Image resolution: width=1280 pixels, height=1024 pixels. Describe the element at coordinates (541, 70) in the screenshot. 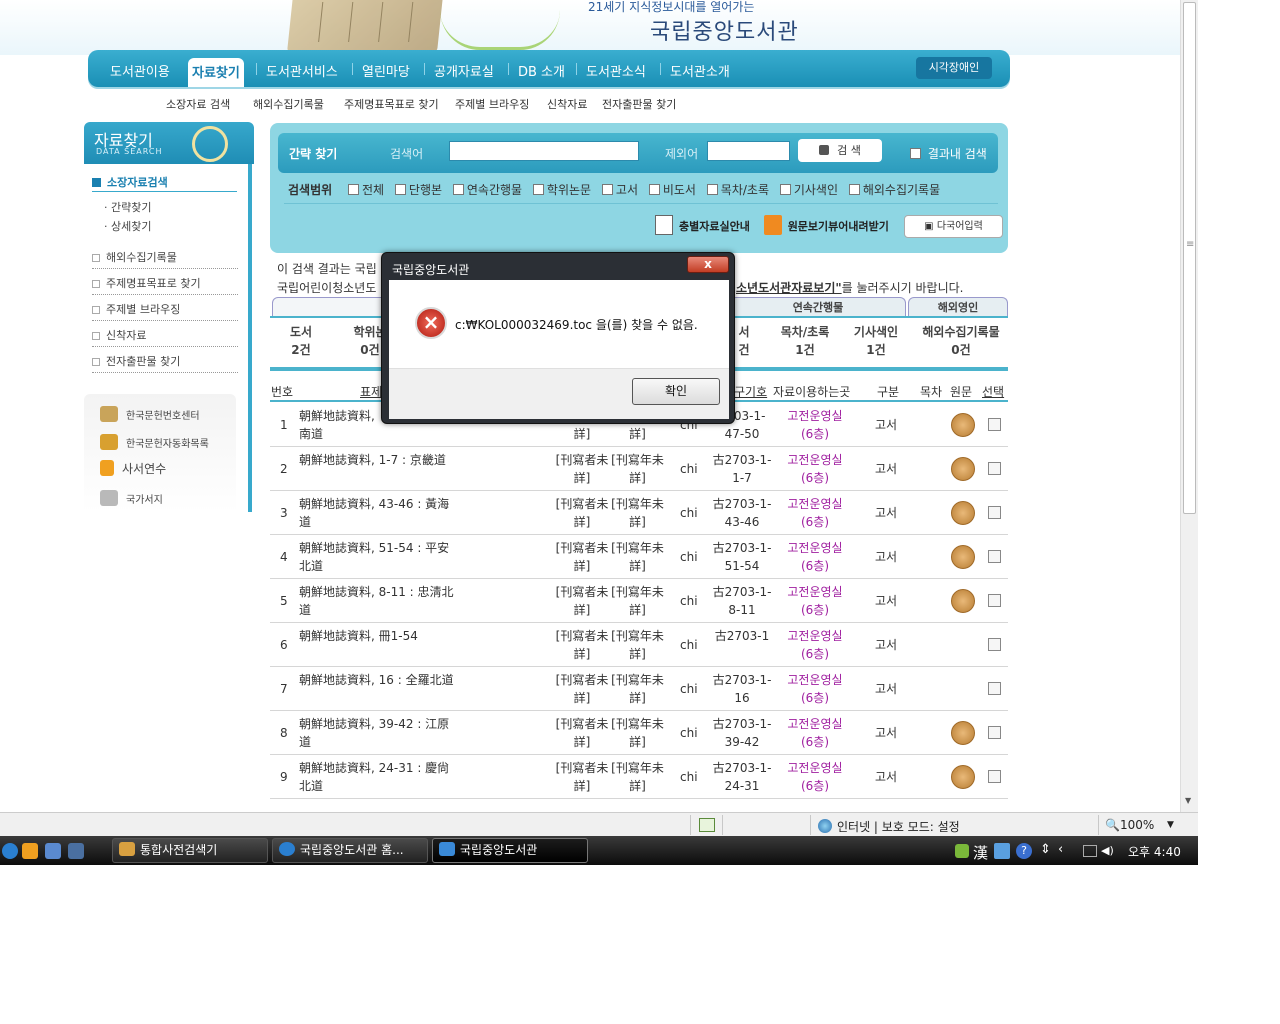

I see `nav-db-intro: DB 소개` at that location.